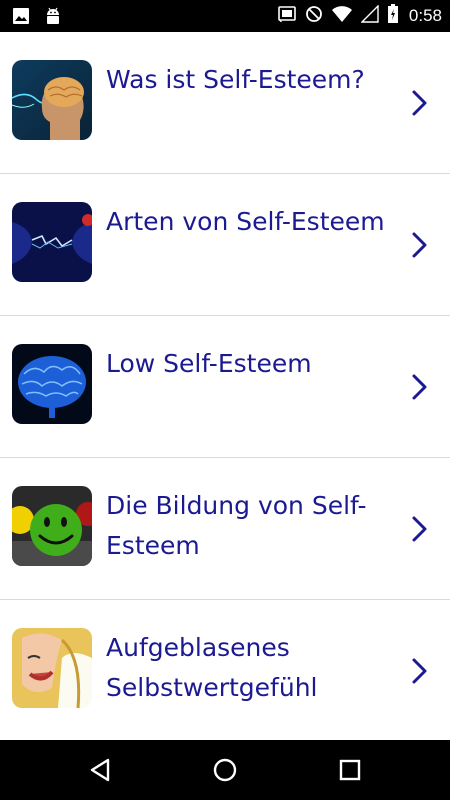 The image size is (450, 800). What do you see at coordinates (209, 363) in the screenshot?
I see `item-title: Low Self-Esteem` at bounding box center [209, 363].